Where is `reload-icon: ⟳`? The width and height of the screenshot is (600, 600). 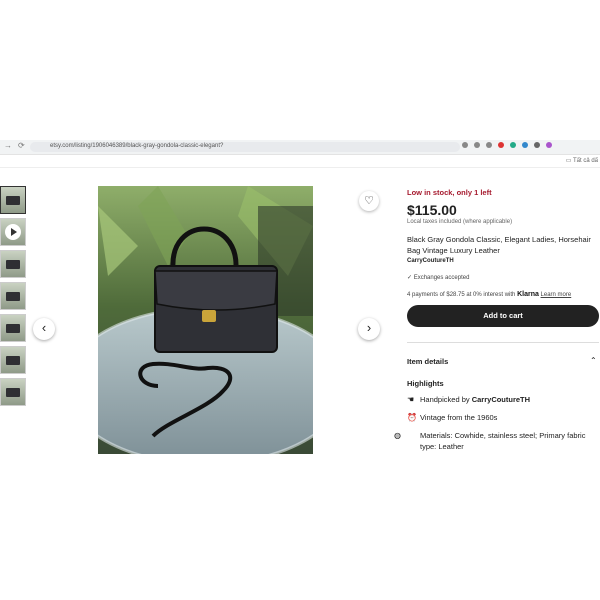
reload-icon: ⟳ is located at coordinates (21, 145).